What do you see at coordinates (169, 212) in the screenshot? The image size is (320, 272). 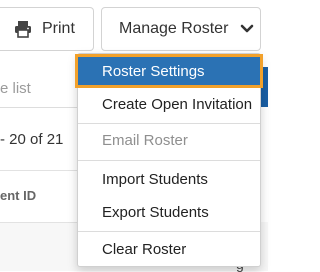 I see `menu-item-export-students: Export Students` at bounding box center [169, 212].